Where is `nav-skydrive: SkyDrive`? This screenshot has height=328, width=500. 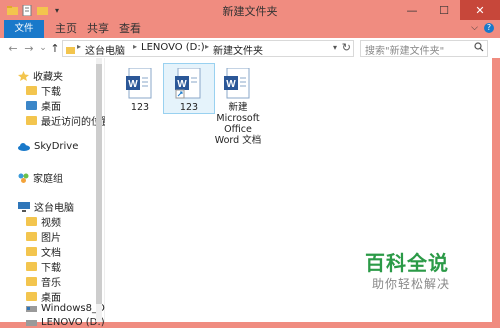 nav-skydrive: SkyDrive is located at coordinates (48, 146).